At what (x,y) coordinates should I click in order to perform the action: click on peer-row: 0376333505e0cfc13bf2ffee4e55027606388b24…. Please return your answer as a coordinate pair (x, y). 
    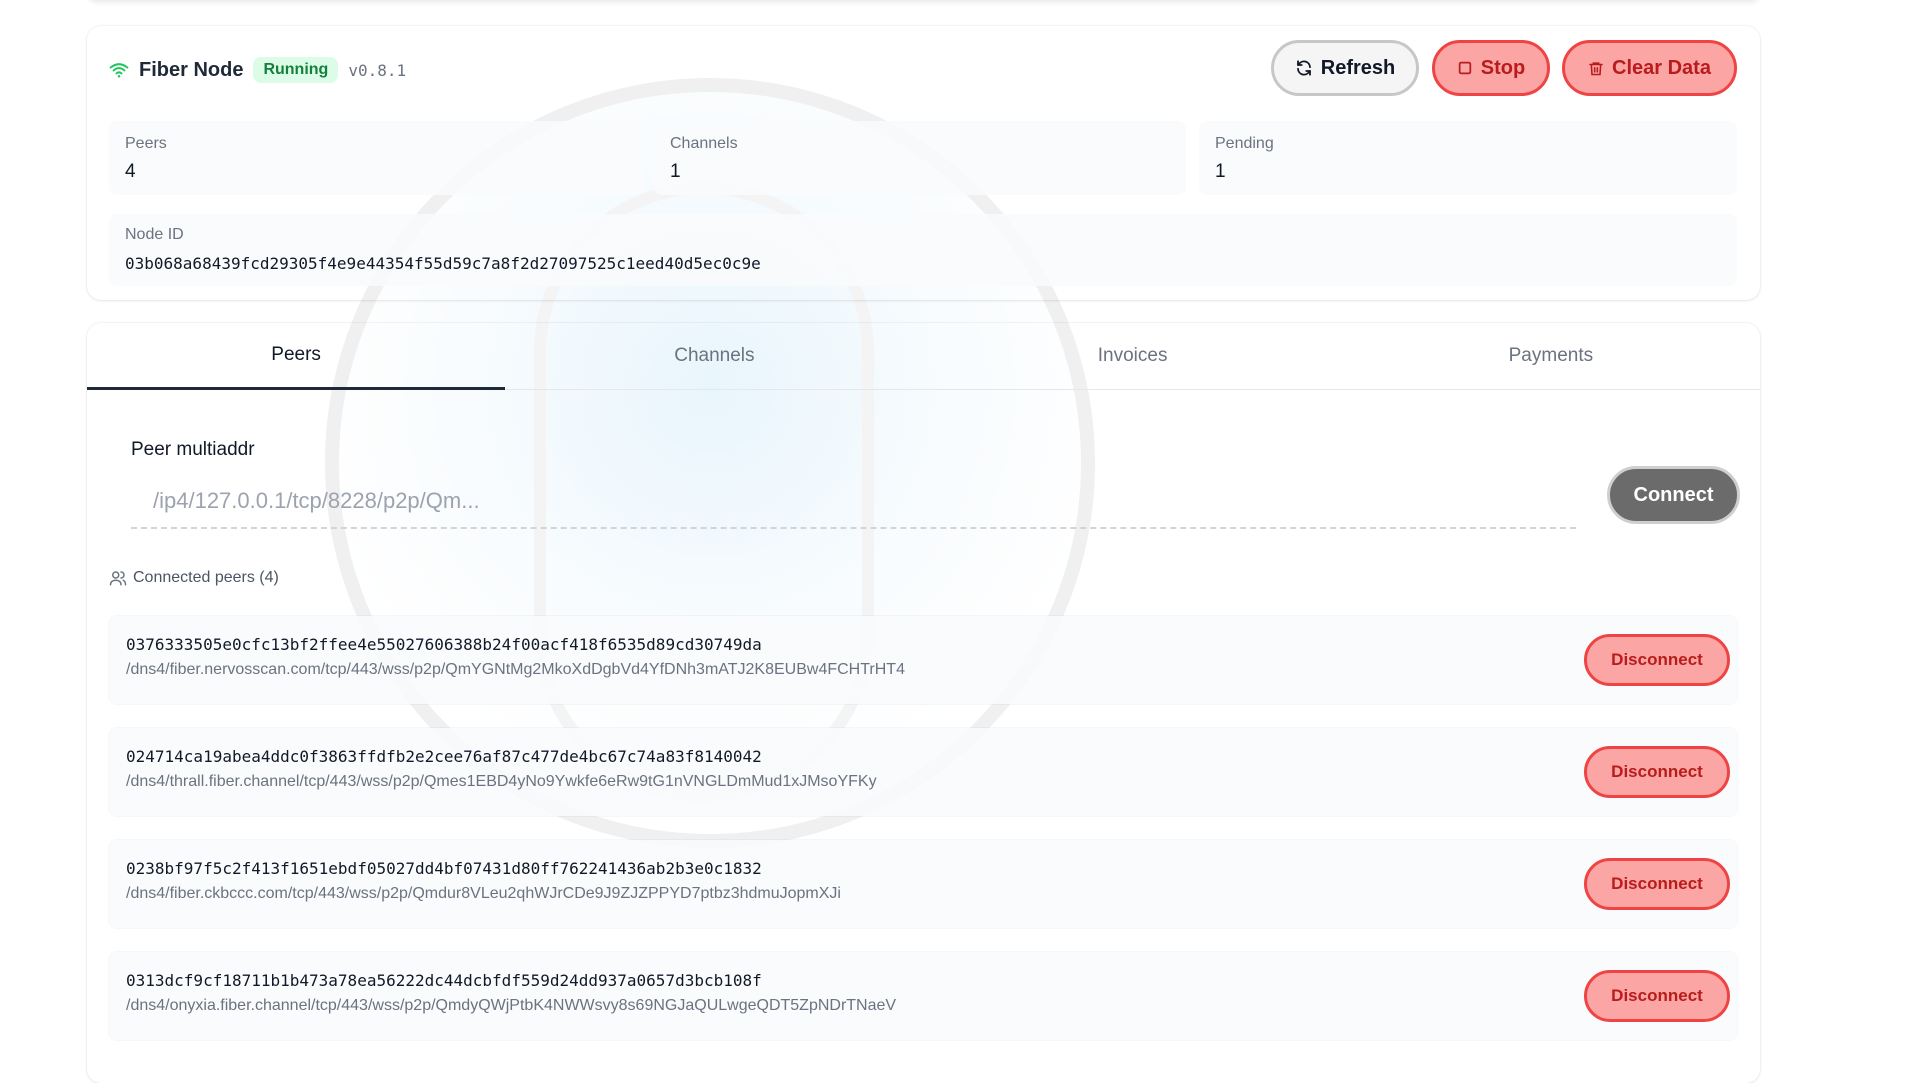
    Looking at the image, I should click on (923, 660).